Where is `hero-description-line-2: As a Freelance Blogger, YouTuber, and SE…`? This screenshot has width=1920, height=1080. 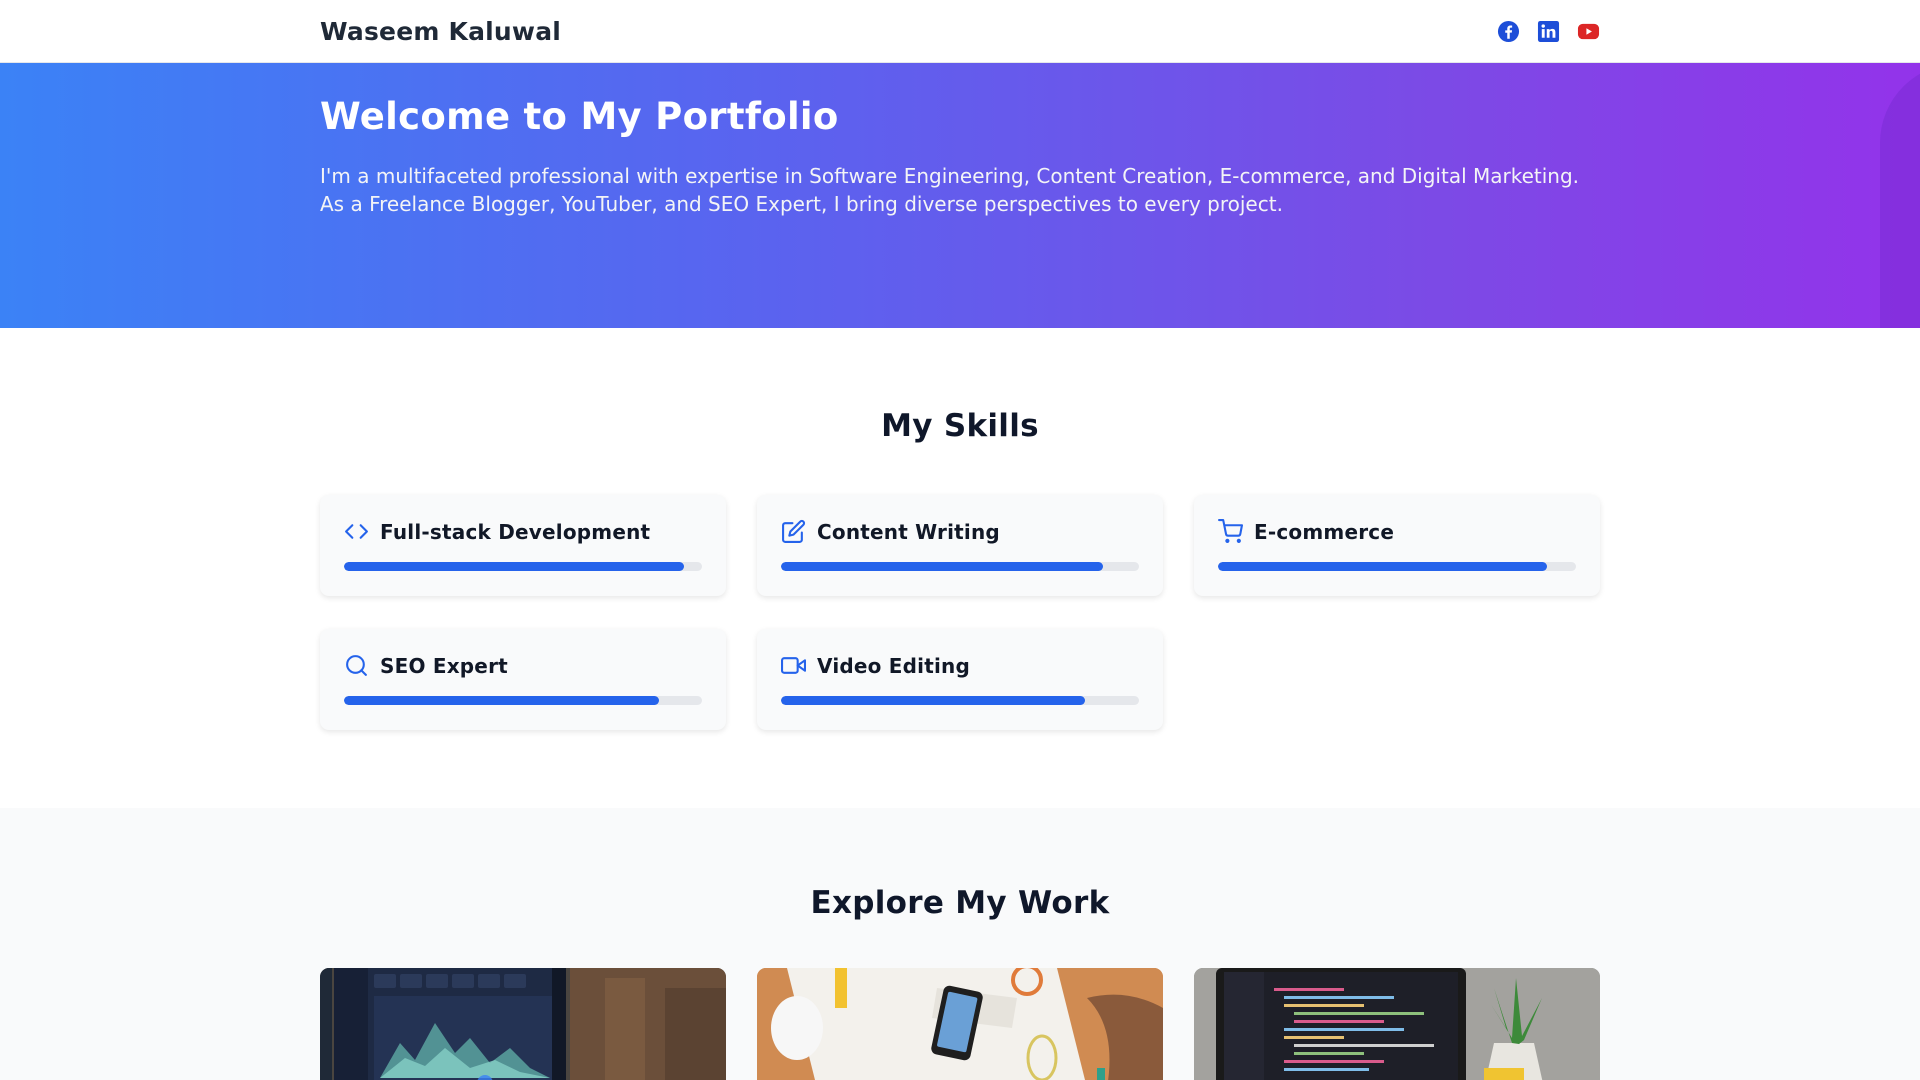 hero-description-line-2: As a Freelance Blogger, YouTuber, and SE… is located at coordinates (801, 204).